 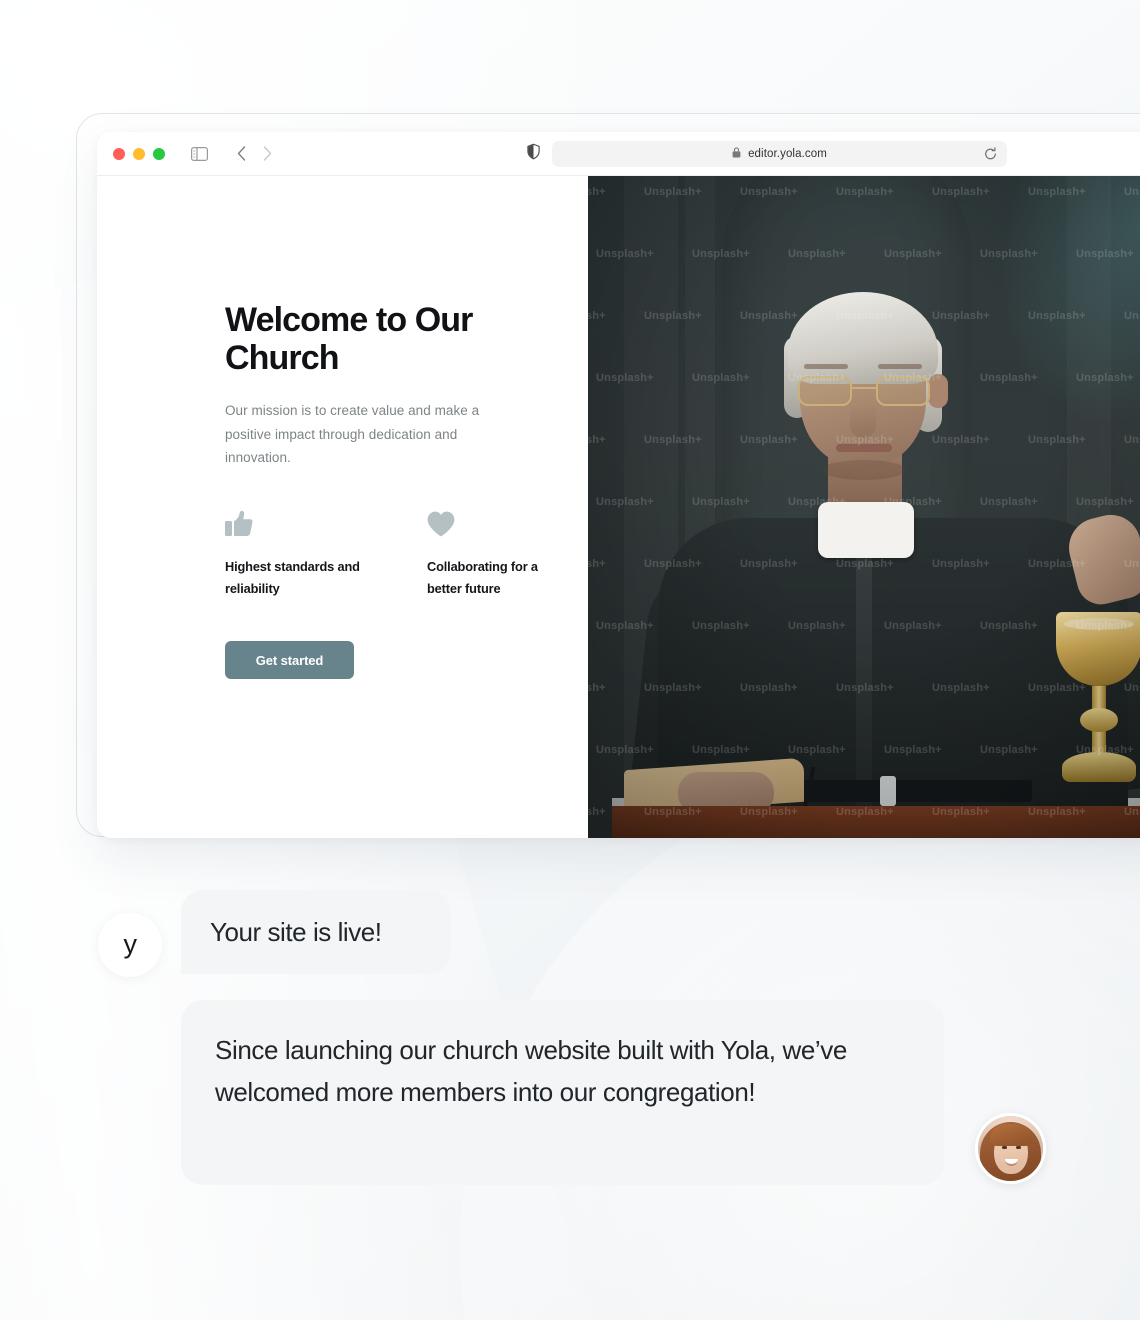 I want to click on chevron-right-icon, so click(x=267, y=154).